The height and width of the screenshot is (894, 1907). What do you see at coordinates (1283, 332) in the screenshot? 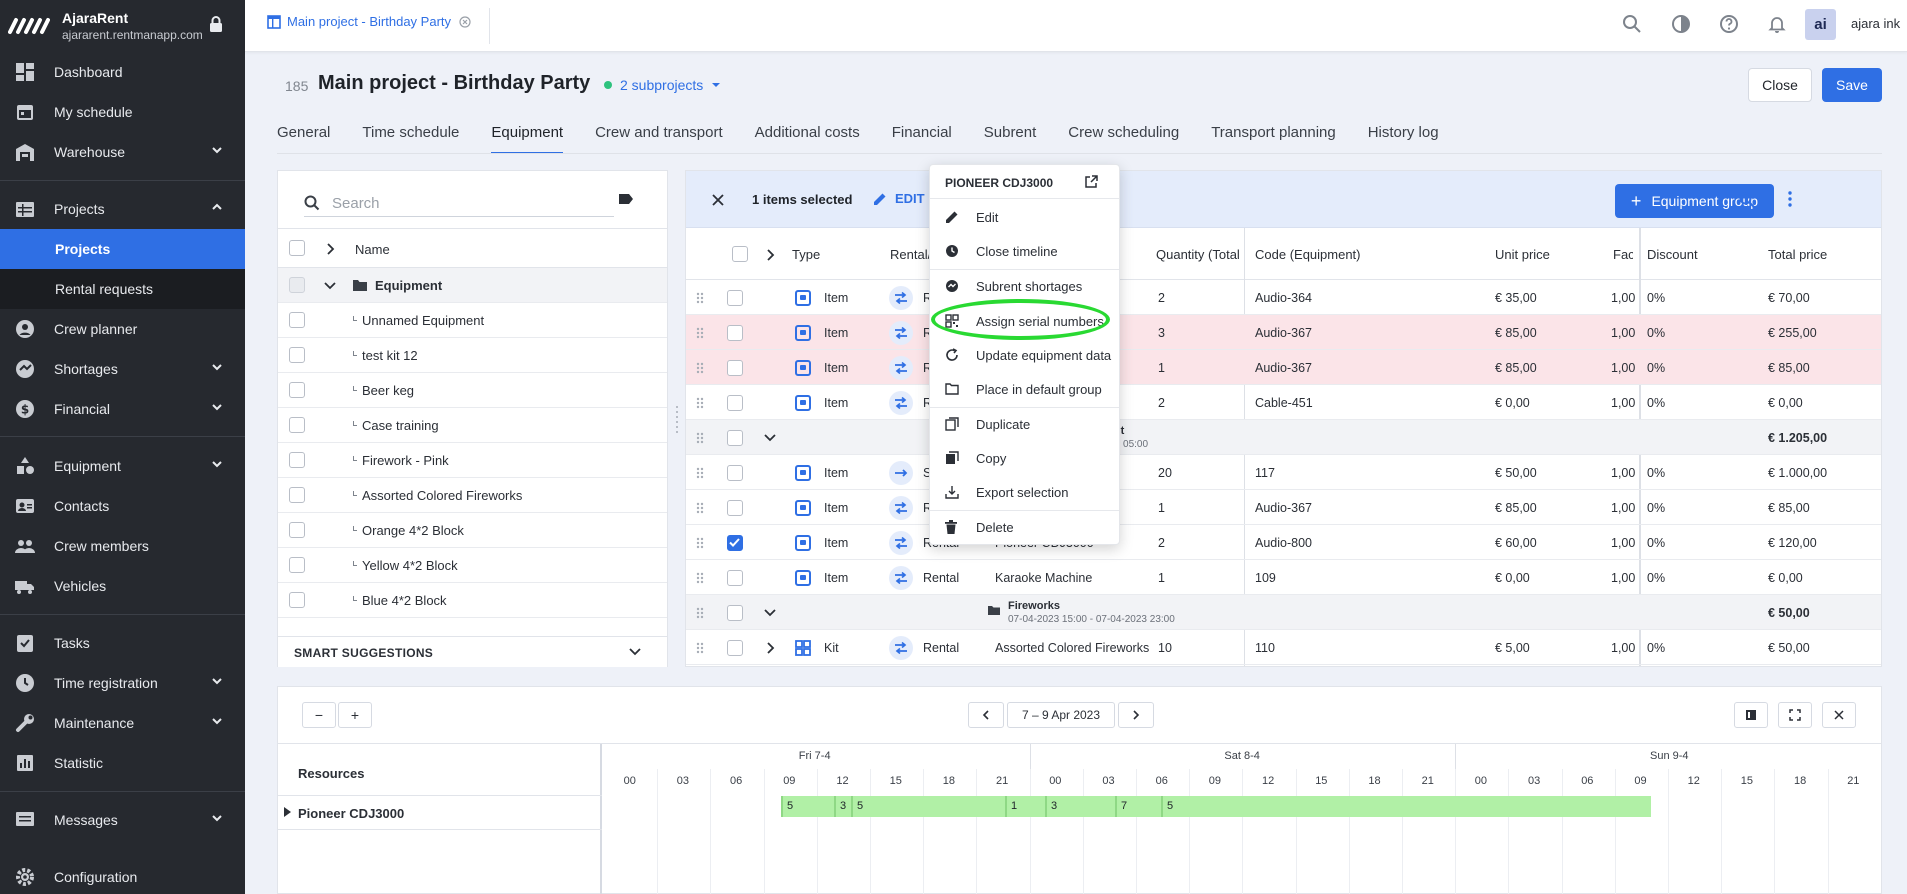
I see `table-row: Item R 3 Audio-367 € 85,00 1,00 0% € 255,00` at bounding box center [1283, 332].